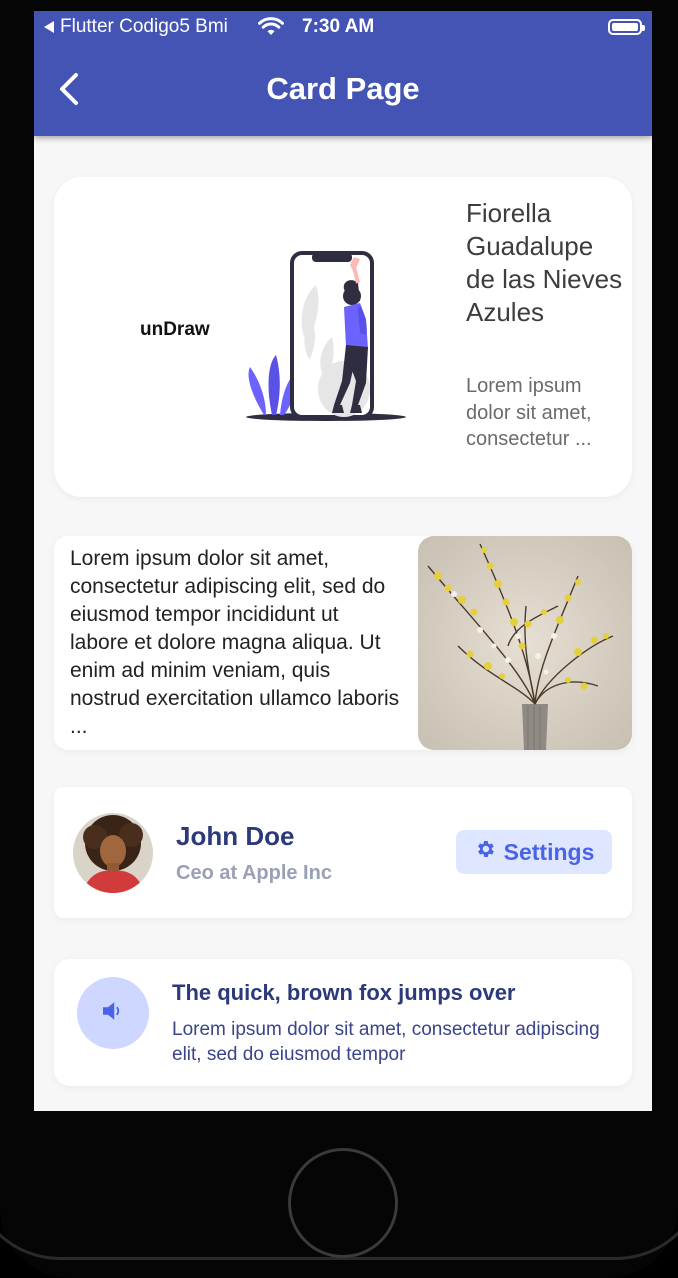 The height and width of the screenshot is (1278, 678). What do you see at coordinates (254, 873) in the screenshot?
I see `user-role: Ceo at Apple Inc` at bounding box center [254, 873].